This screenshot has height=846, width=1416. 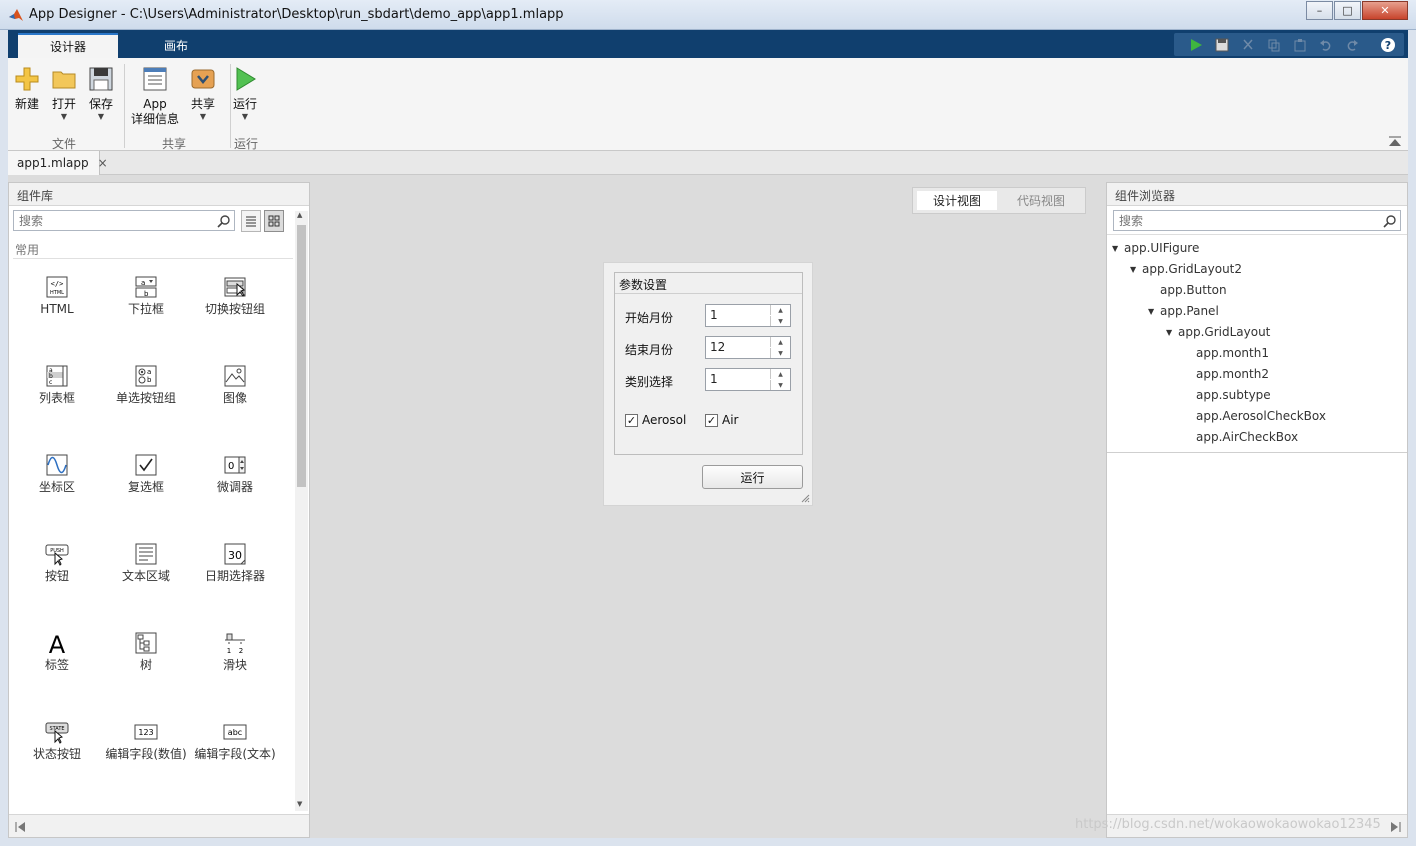 I want to click on component-tree: 树, so click(x=146, y=652).